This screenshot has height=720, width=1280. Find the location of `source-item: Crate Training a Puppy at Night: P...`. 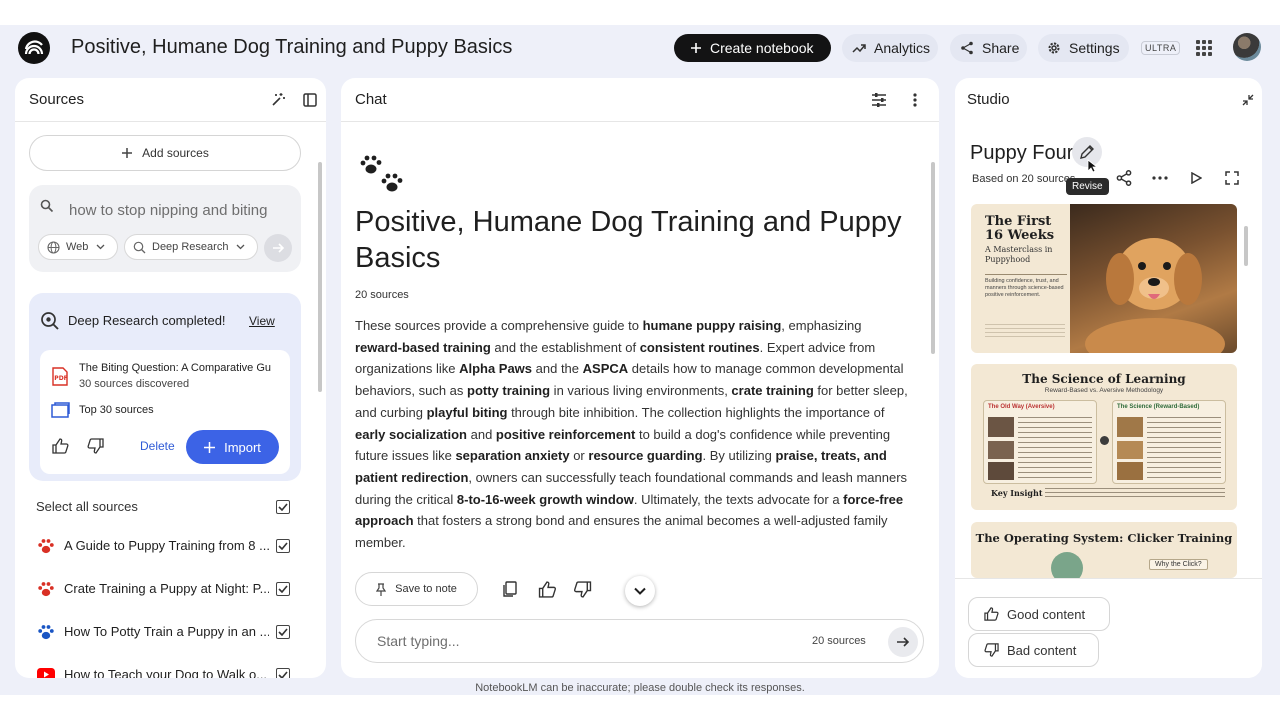

source-item: Crate Training a Puppy at Night: P... is located at coordinates (170, 589).